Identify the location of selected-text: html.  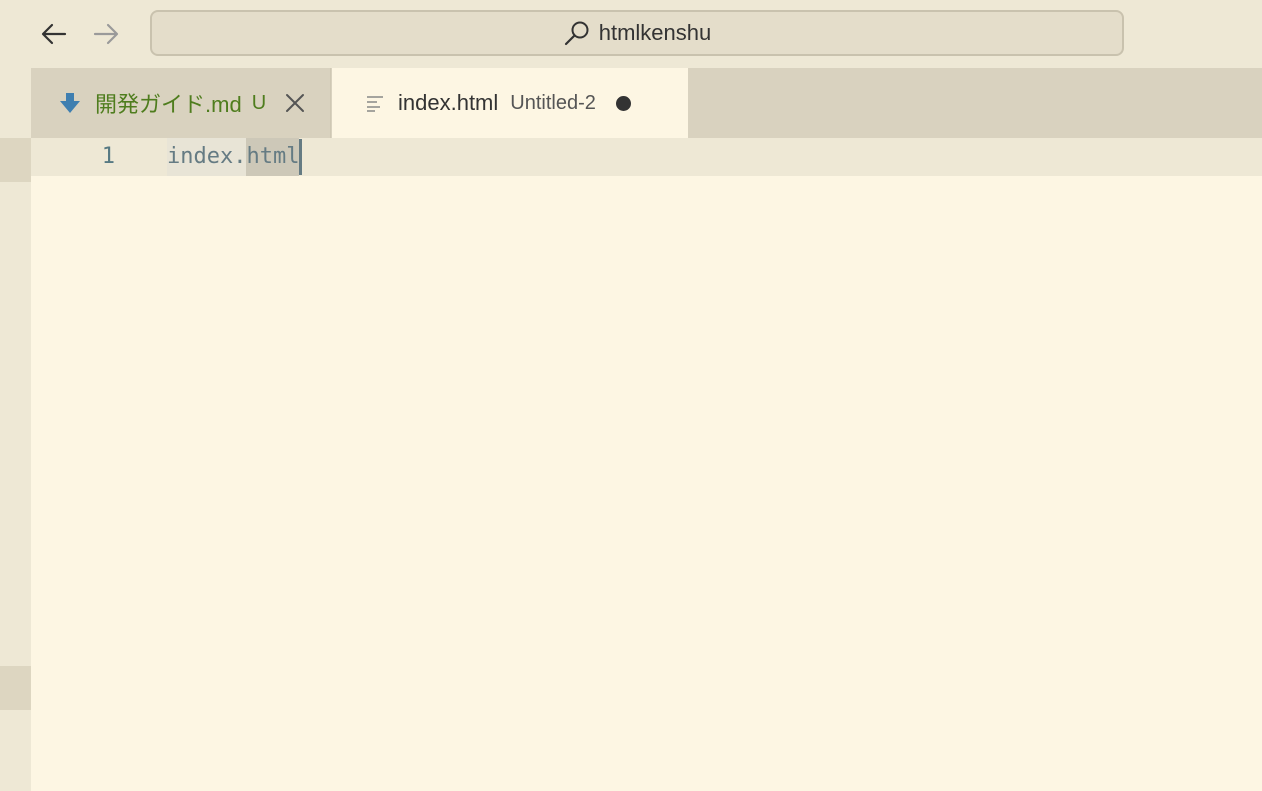
(273, 157).